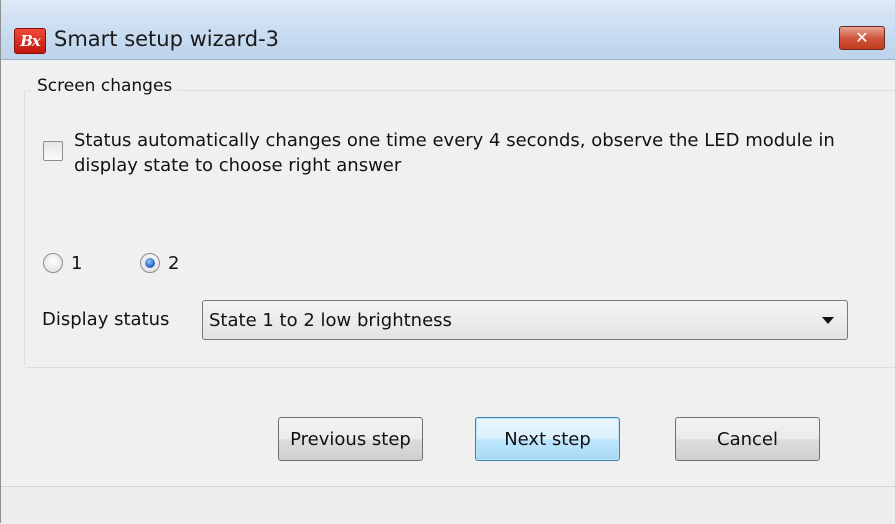  What do you see at coordinates (330, 320) in the screenshot?
I see `display-status-value: State 1 to 2 low brightness` at bounding box center [330, 320].